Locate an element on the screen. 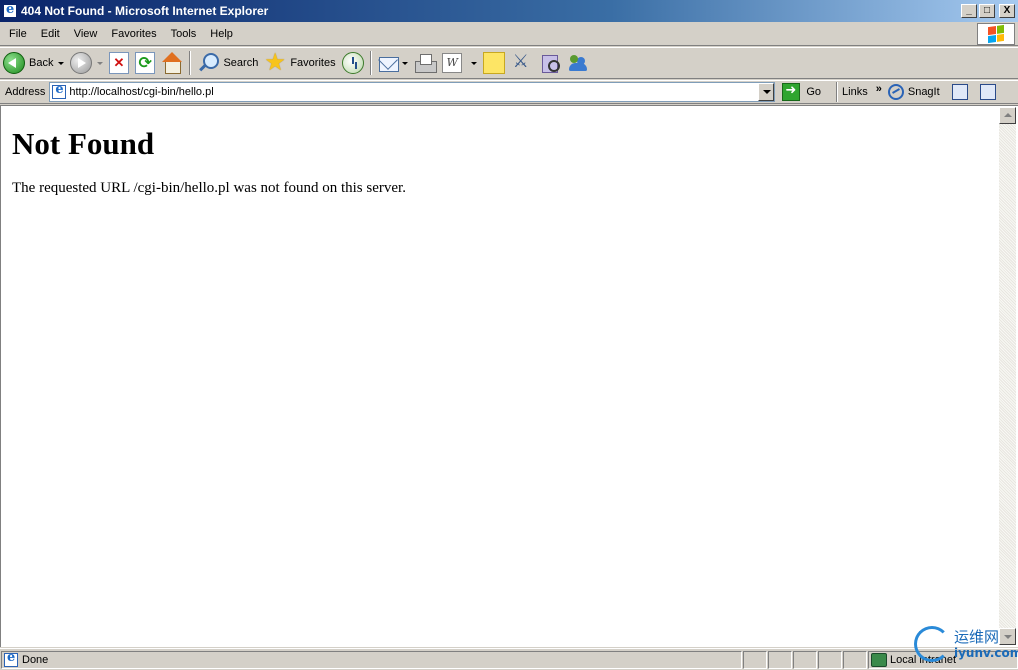 The width and height of the screenshot is (1018, 670). snagit-button: SnagIt is located at coordinates (924, 92).